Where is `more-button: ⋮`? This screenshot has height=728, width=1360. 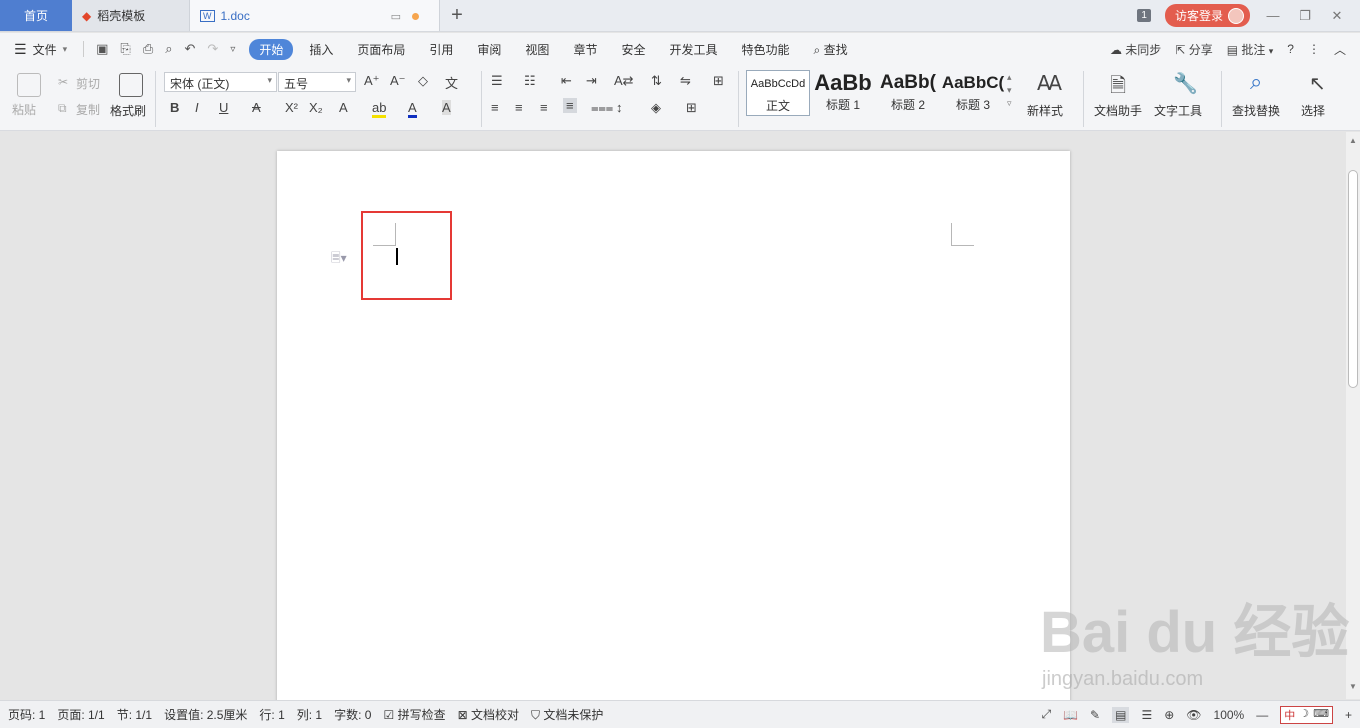 more-button: ⋮ is located at coordinates (1314, 49).